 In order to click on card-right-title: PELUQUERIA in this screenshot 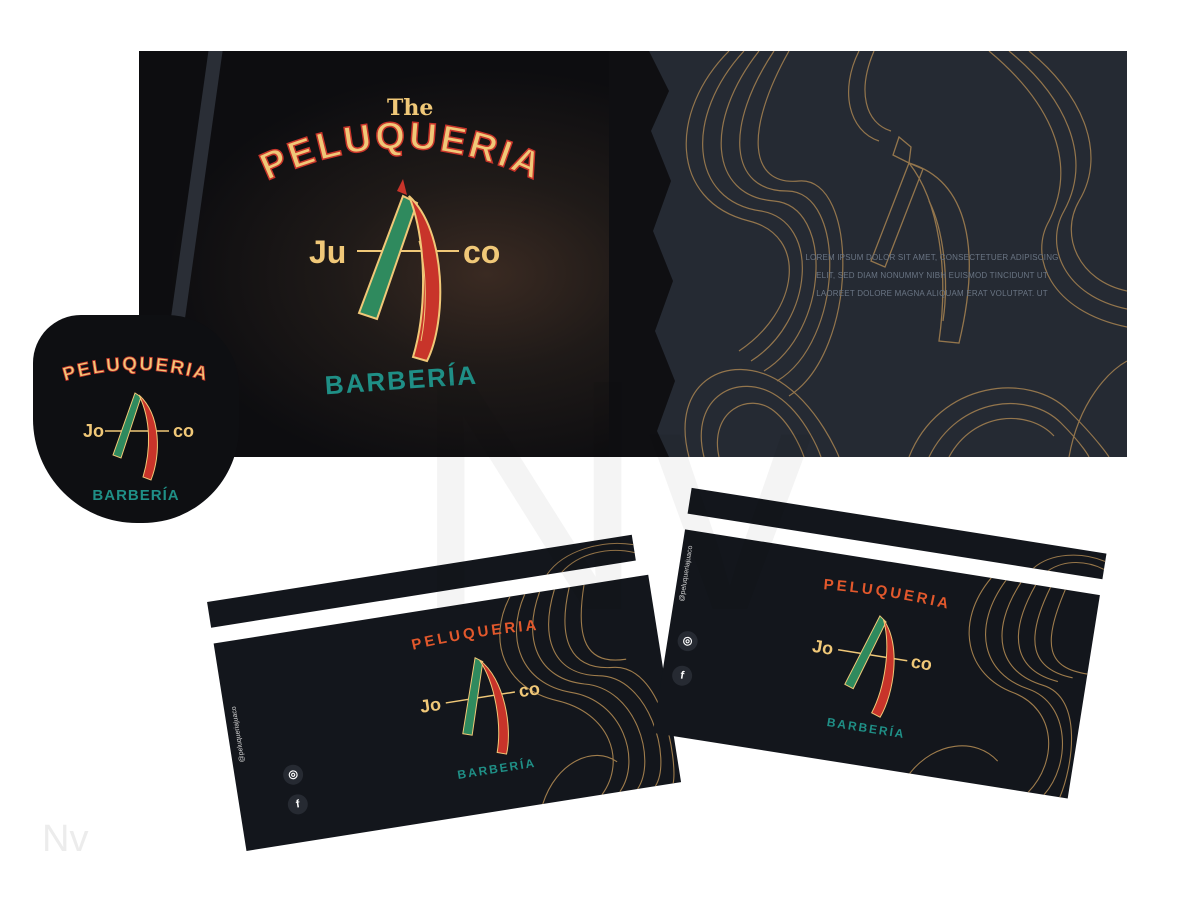, I will do `click(888, 594)`.